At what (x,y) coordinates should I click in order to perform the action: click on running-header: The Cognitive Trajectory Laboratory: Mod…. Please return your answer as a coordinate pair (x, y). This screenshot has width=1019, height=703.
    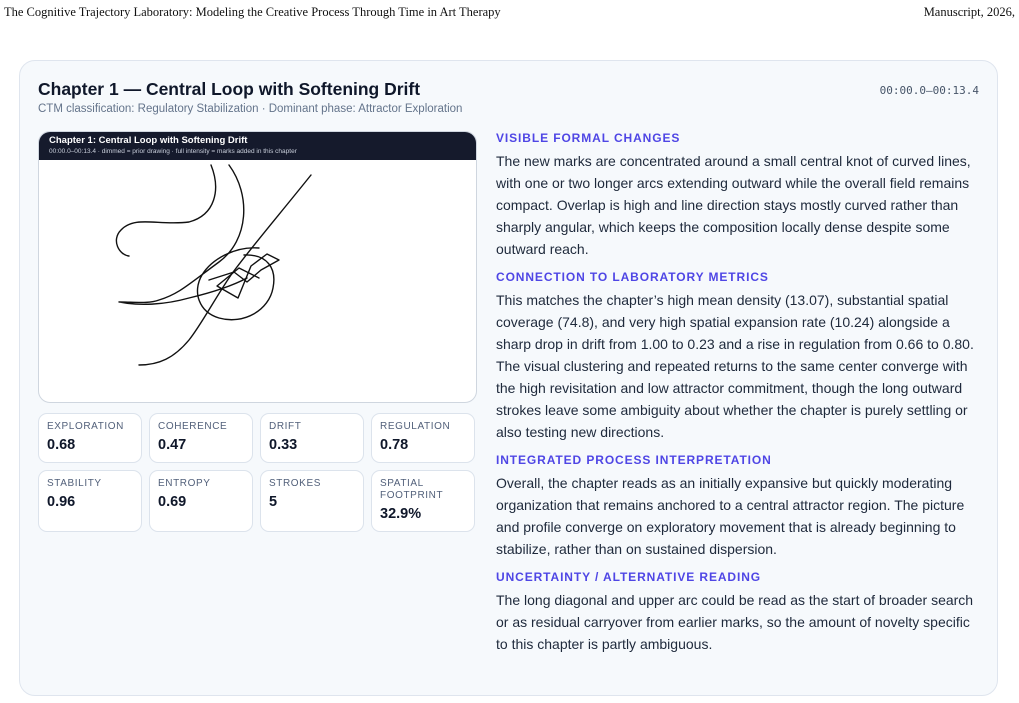
    Looking at the image, I should click on (509, 12).